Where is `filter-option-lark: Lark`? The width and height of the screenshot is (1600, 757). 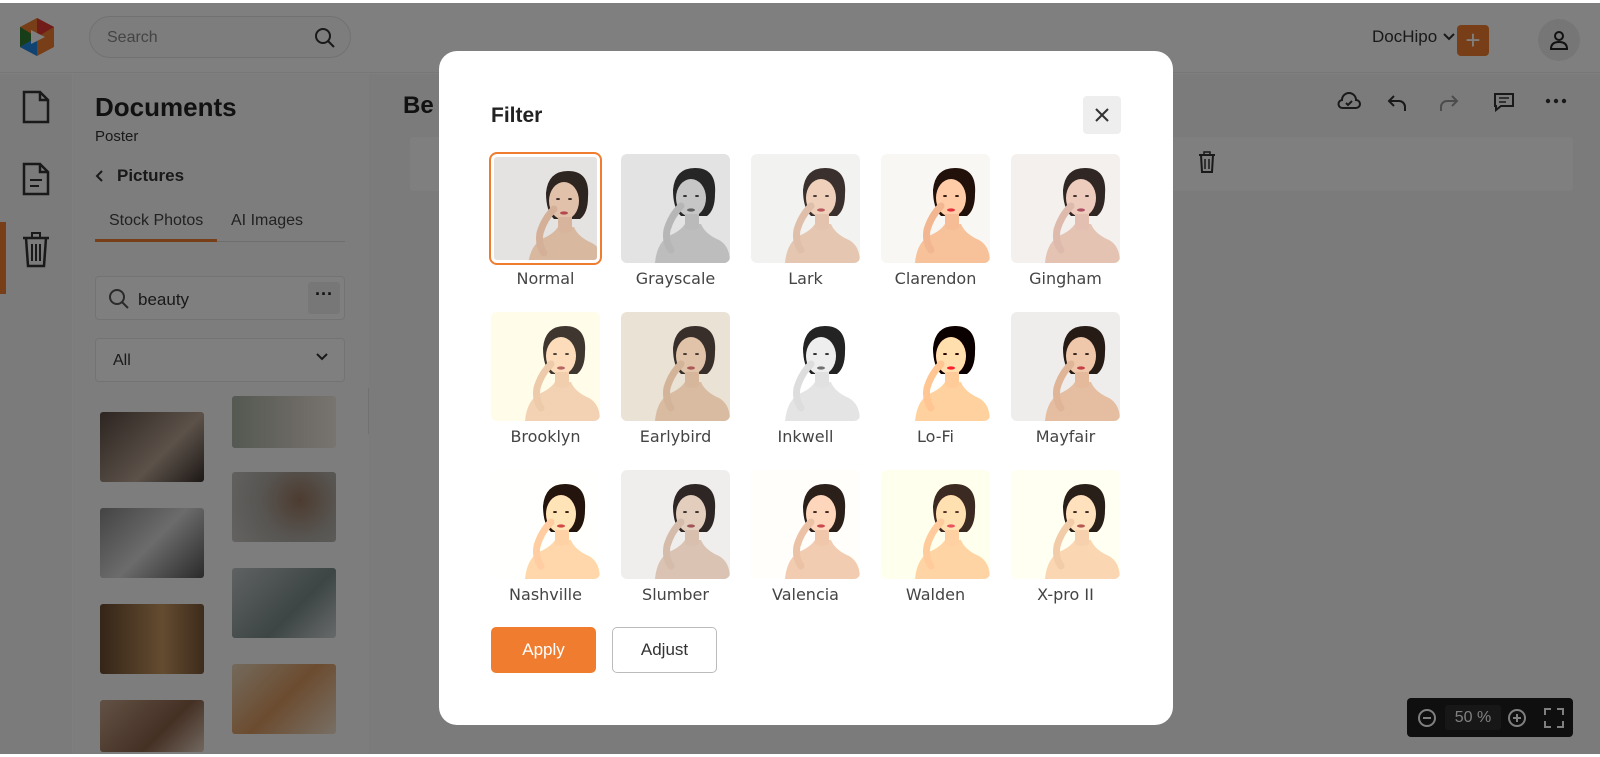
filter-option-lark: Lark is located at coordinates (805, 221).